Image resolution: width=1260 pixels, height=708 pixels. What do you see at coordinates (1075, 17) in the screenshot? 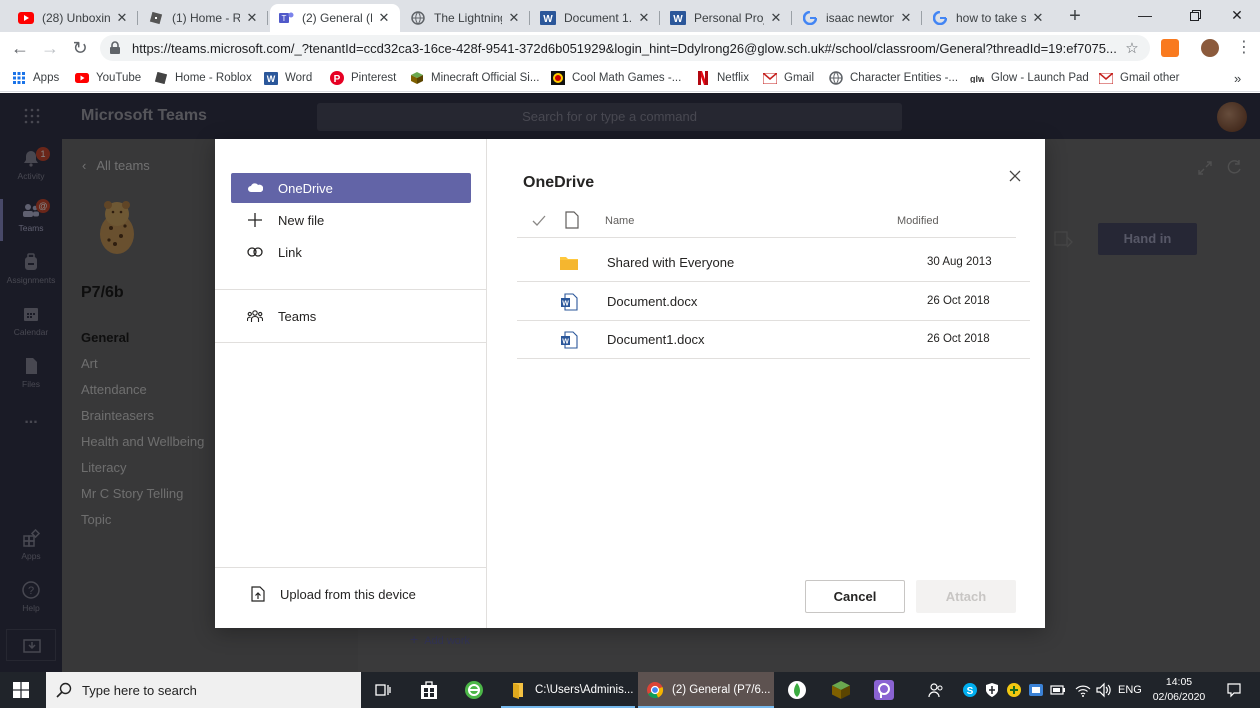
I see `new-tab-button: +` at bounding box center [1075, 17].